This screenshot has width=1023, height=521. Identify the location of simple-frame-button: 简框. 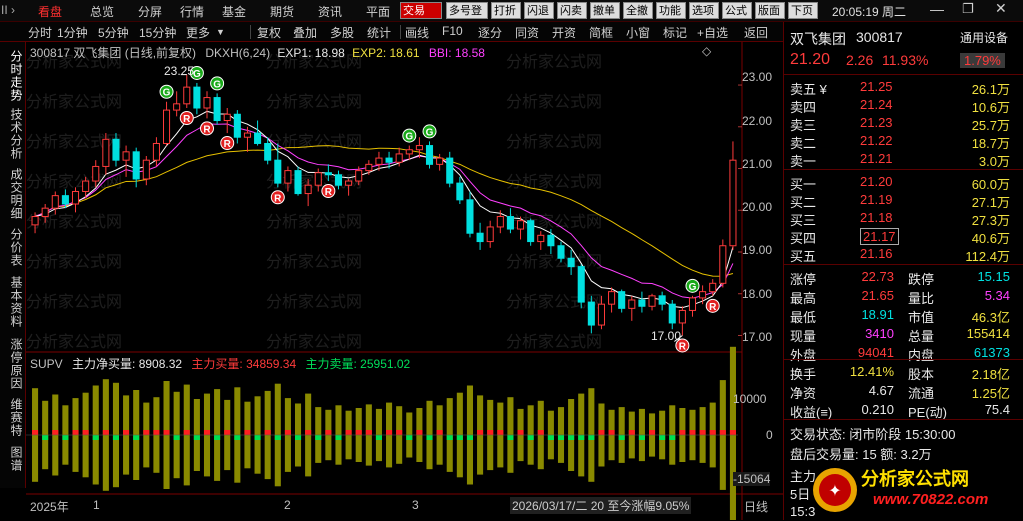
(601, 32).